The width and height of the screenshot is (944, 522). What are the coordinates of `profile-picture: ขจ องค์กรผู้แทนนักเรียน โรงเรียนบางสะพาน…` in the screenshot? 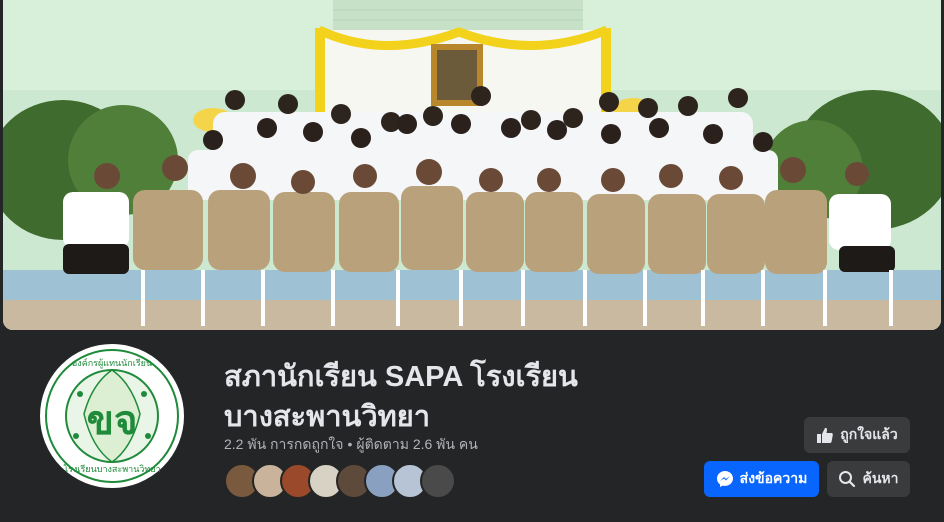 It's located at (112, 416).